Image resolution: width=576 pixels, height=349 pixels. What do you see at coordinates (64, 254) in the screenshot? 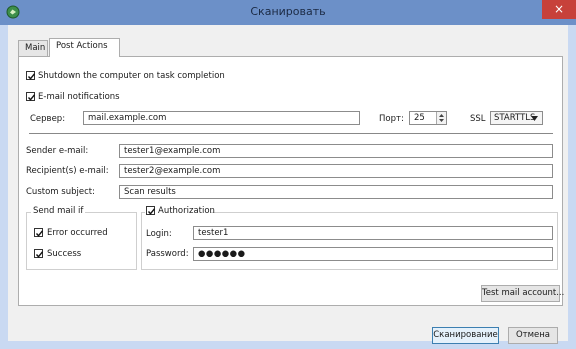
I see `success-label: Success` at bounding box center [64, 254].